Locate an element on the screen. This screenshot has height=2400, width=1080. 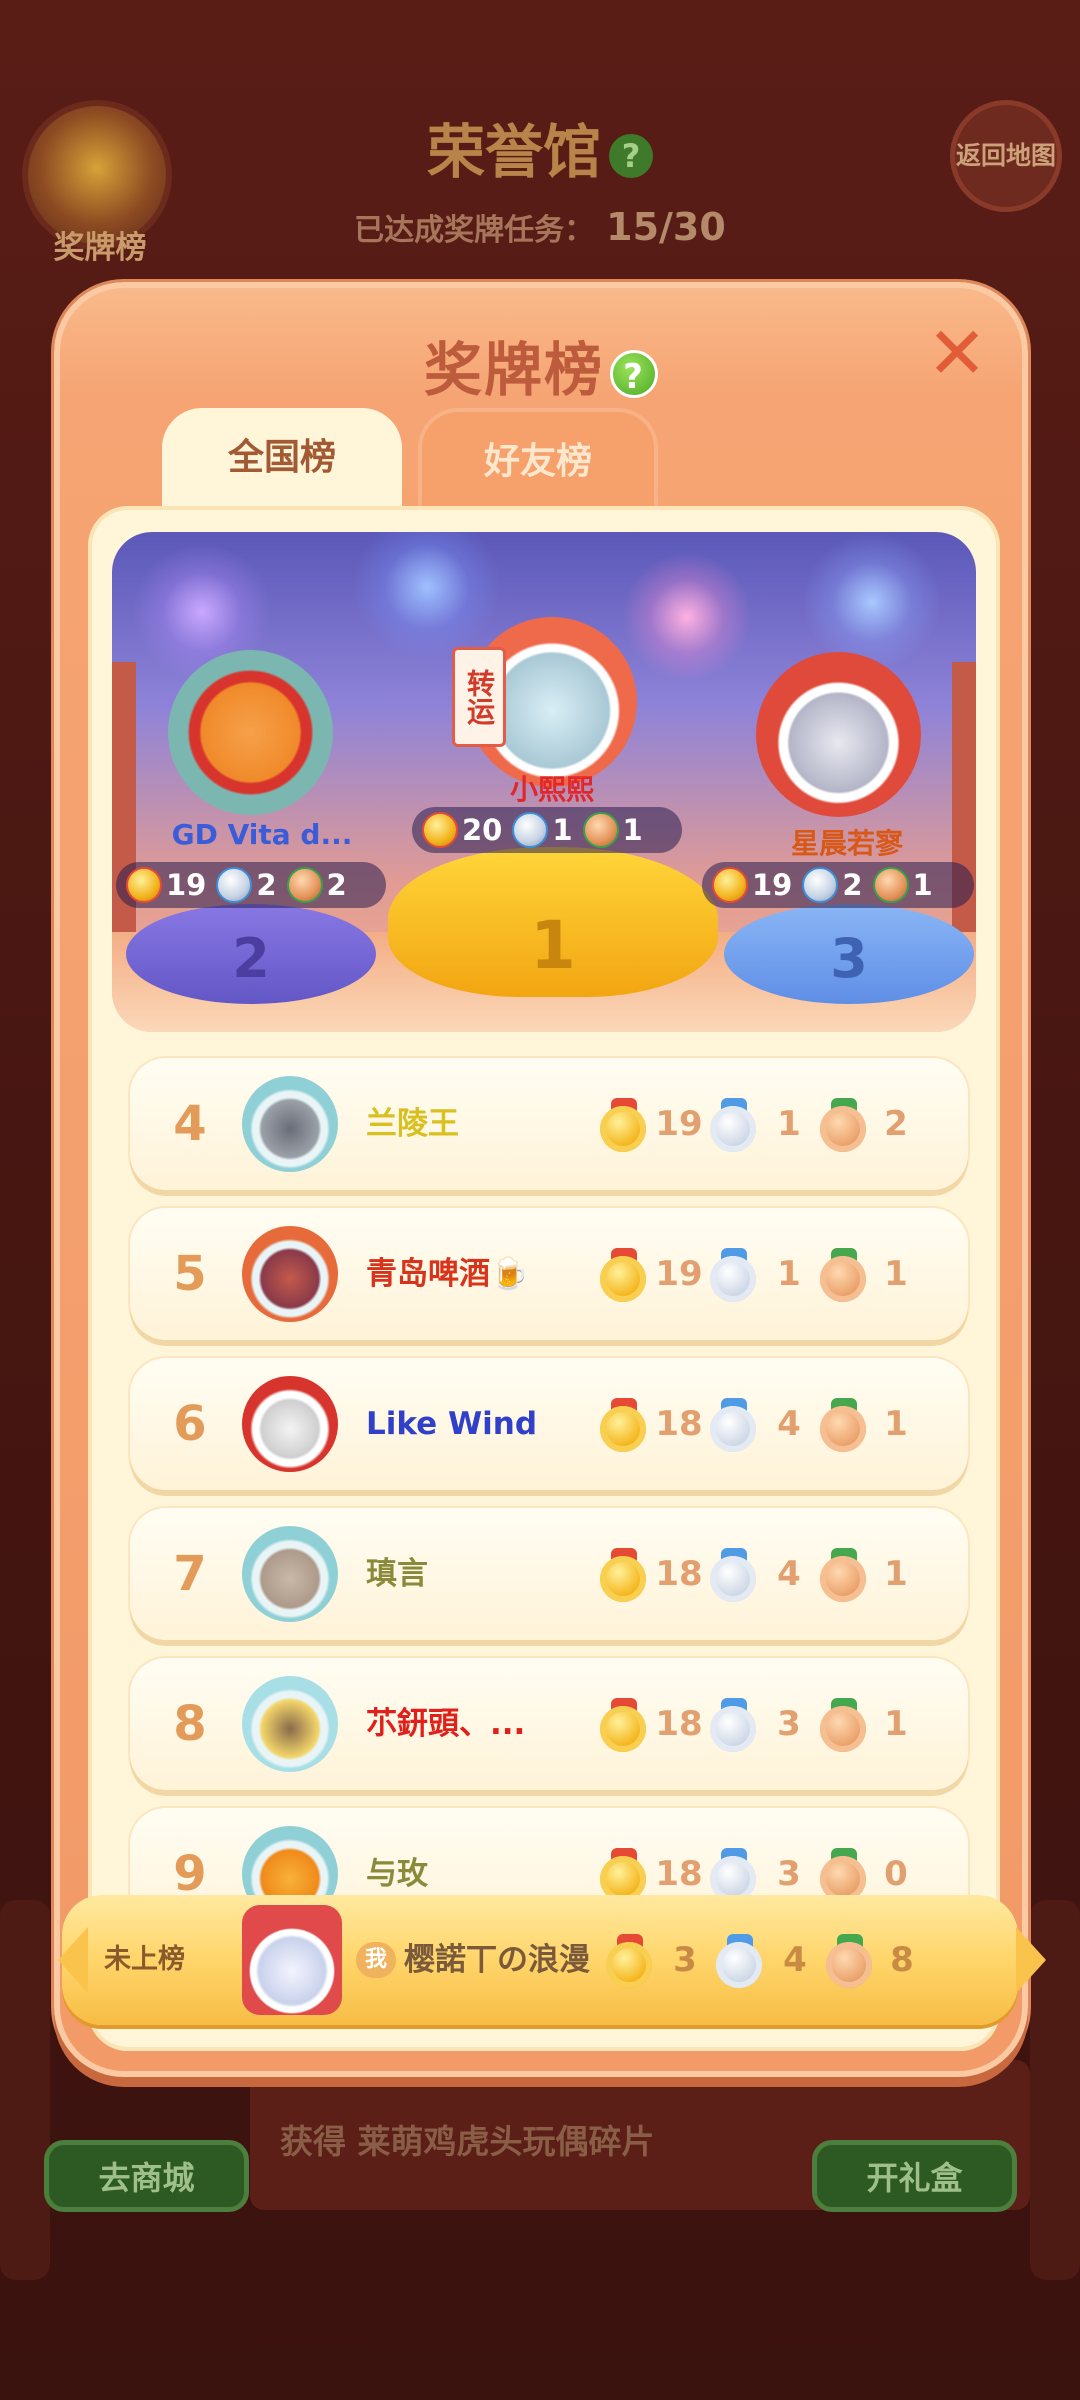
name-third: 星晨若寥 is located at coordinates (846, 843).